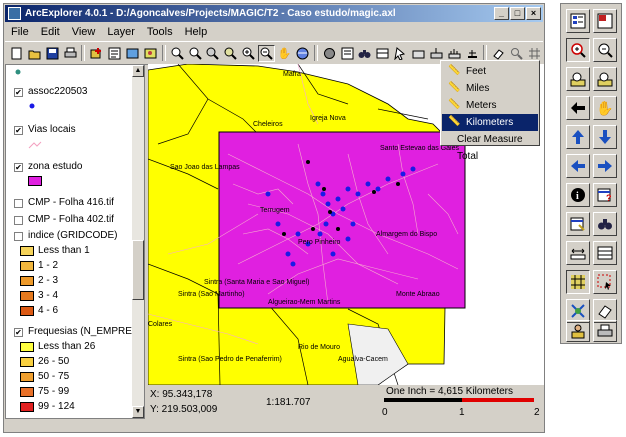 Image resolution: width=626 pixels, height=437 pixels. Describe the element at coordinates (52, 53) in the screenshot. I see `save-icon` at that location.